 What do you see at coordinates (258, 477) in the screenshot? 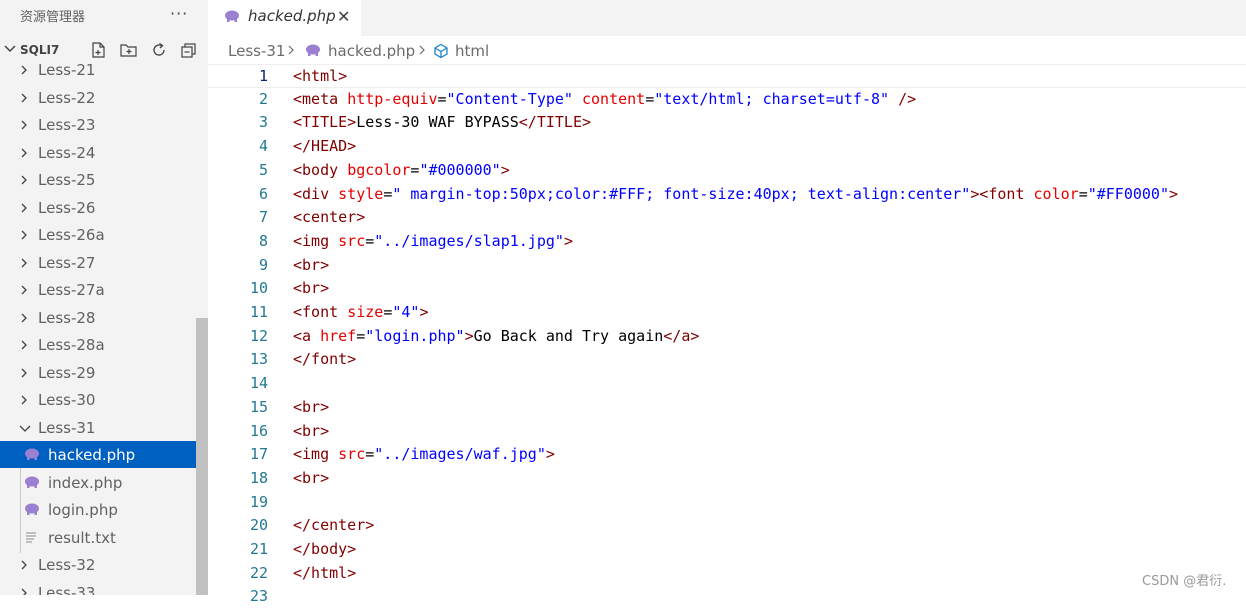
I see `line-number: 18` at bounding box center [258, 477].